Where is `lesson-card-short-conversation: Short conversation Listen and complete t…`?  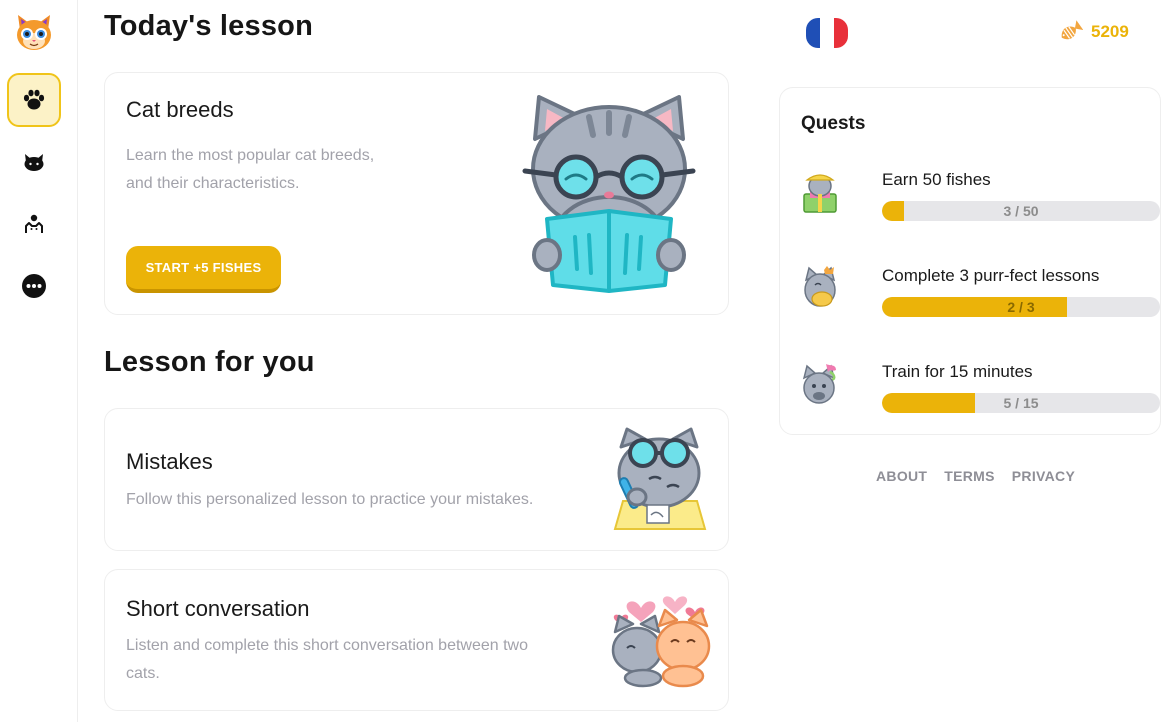 lesson-card-short-conversation: Short conversation Listen and complete t… is located at coordinates (416, 640).